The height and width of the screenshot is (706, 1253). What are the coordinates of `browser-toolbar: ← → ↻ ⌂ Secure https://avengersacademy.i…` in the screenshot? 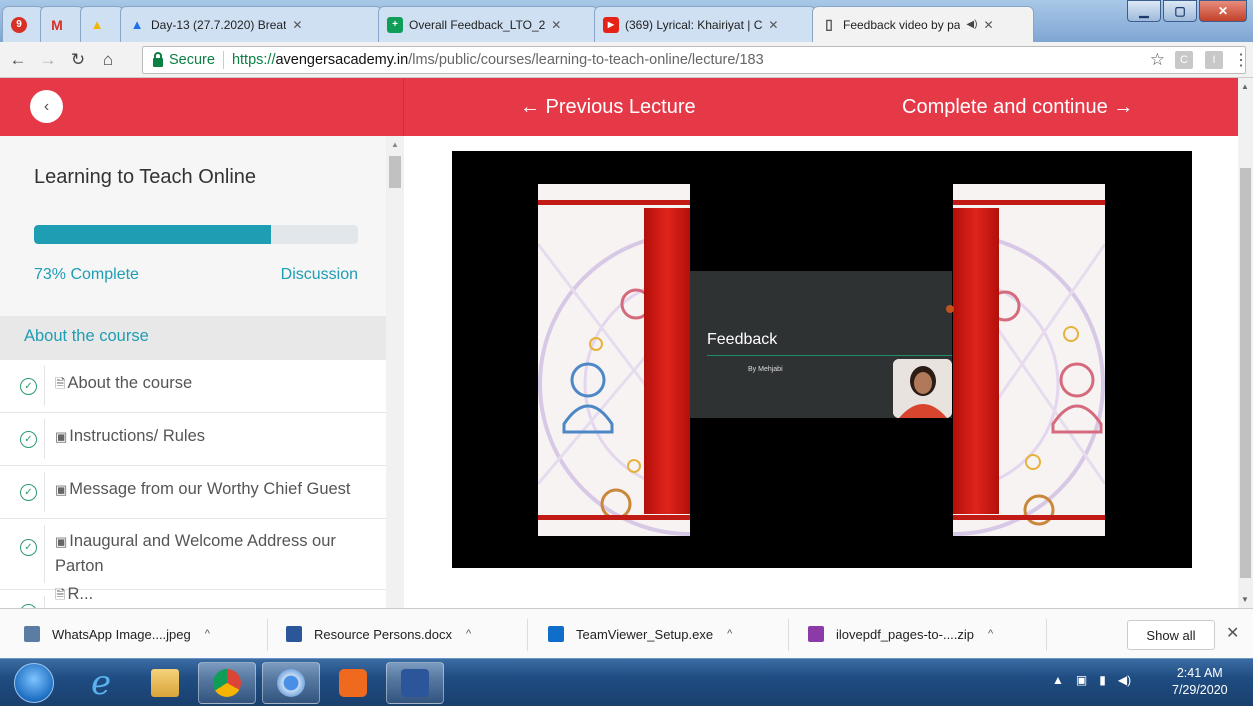 It's located at (626, 60).